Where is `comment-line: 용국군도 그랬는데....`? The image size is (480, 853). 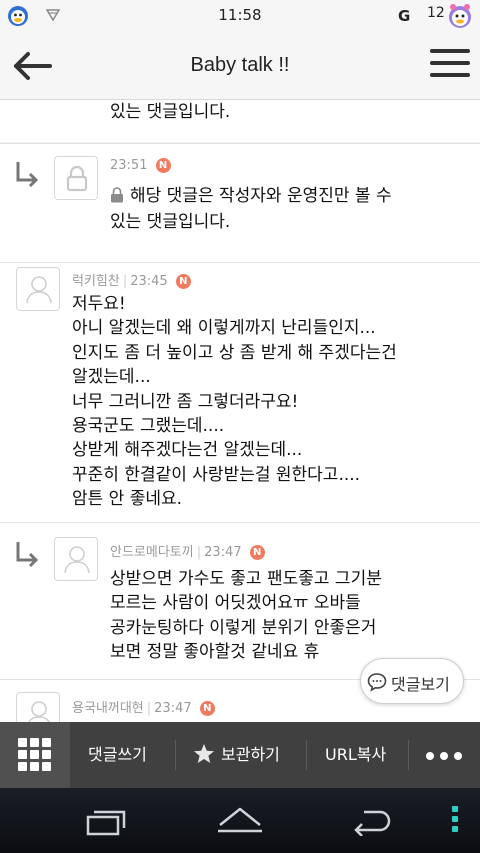
comment-line: 용국군도 그랬는데.... is located at coordinates (148, 426).